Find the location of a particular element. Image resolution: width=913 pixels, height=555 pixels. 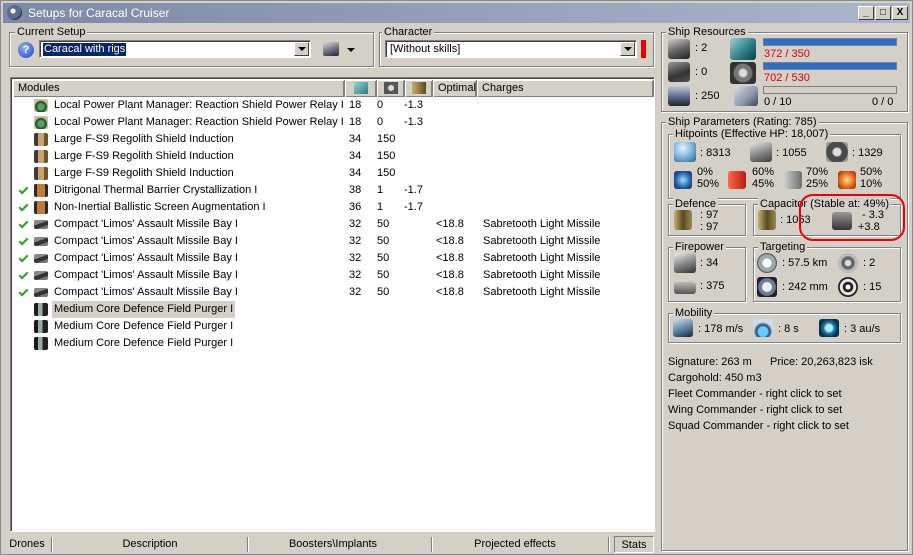

tools-dropdown-icon is located at coordinates (351, 50).